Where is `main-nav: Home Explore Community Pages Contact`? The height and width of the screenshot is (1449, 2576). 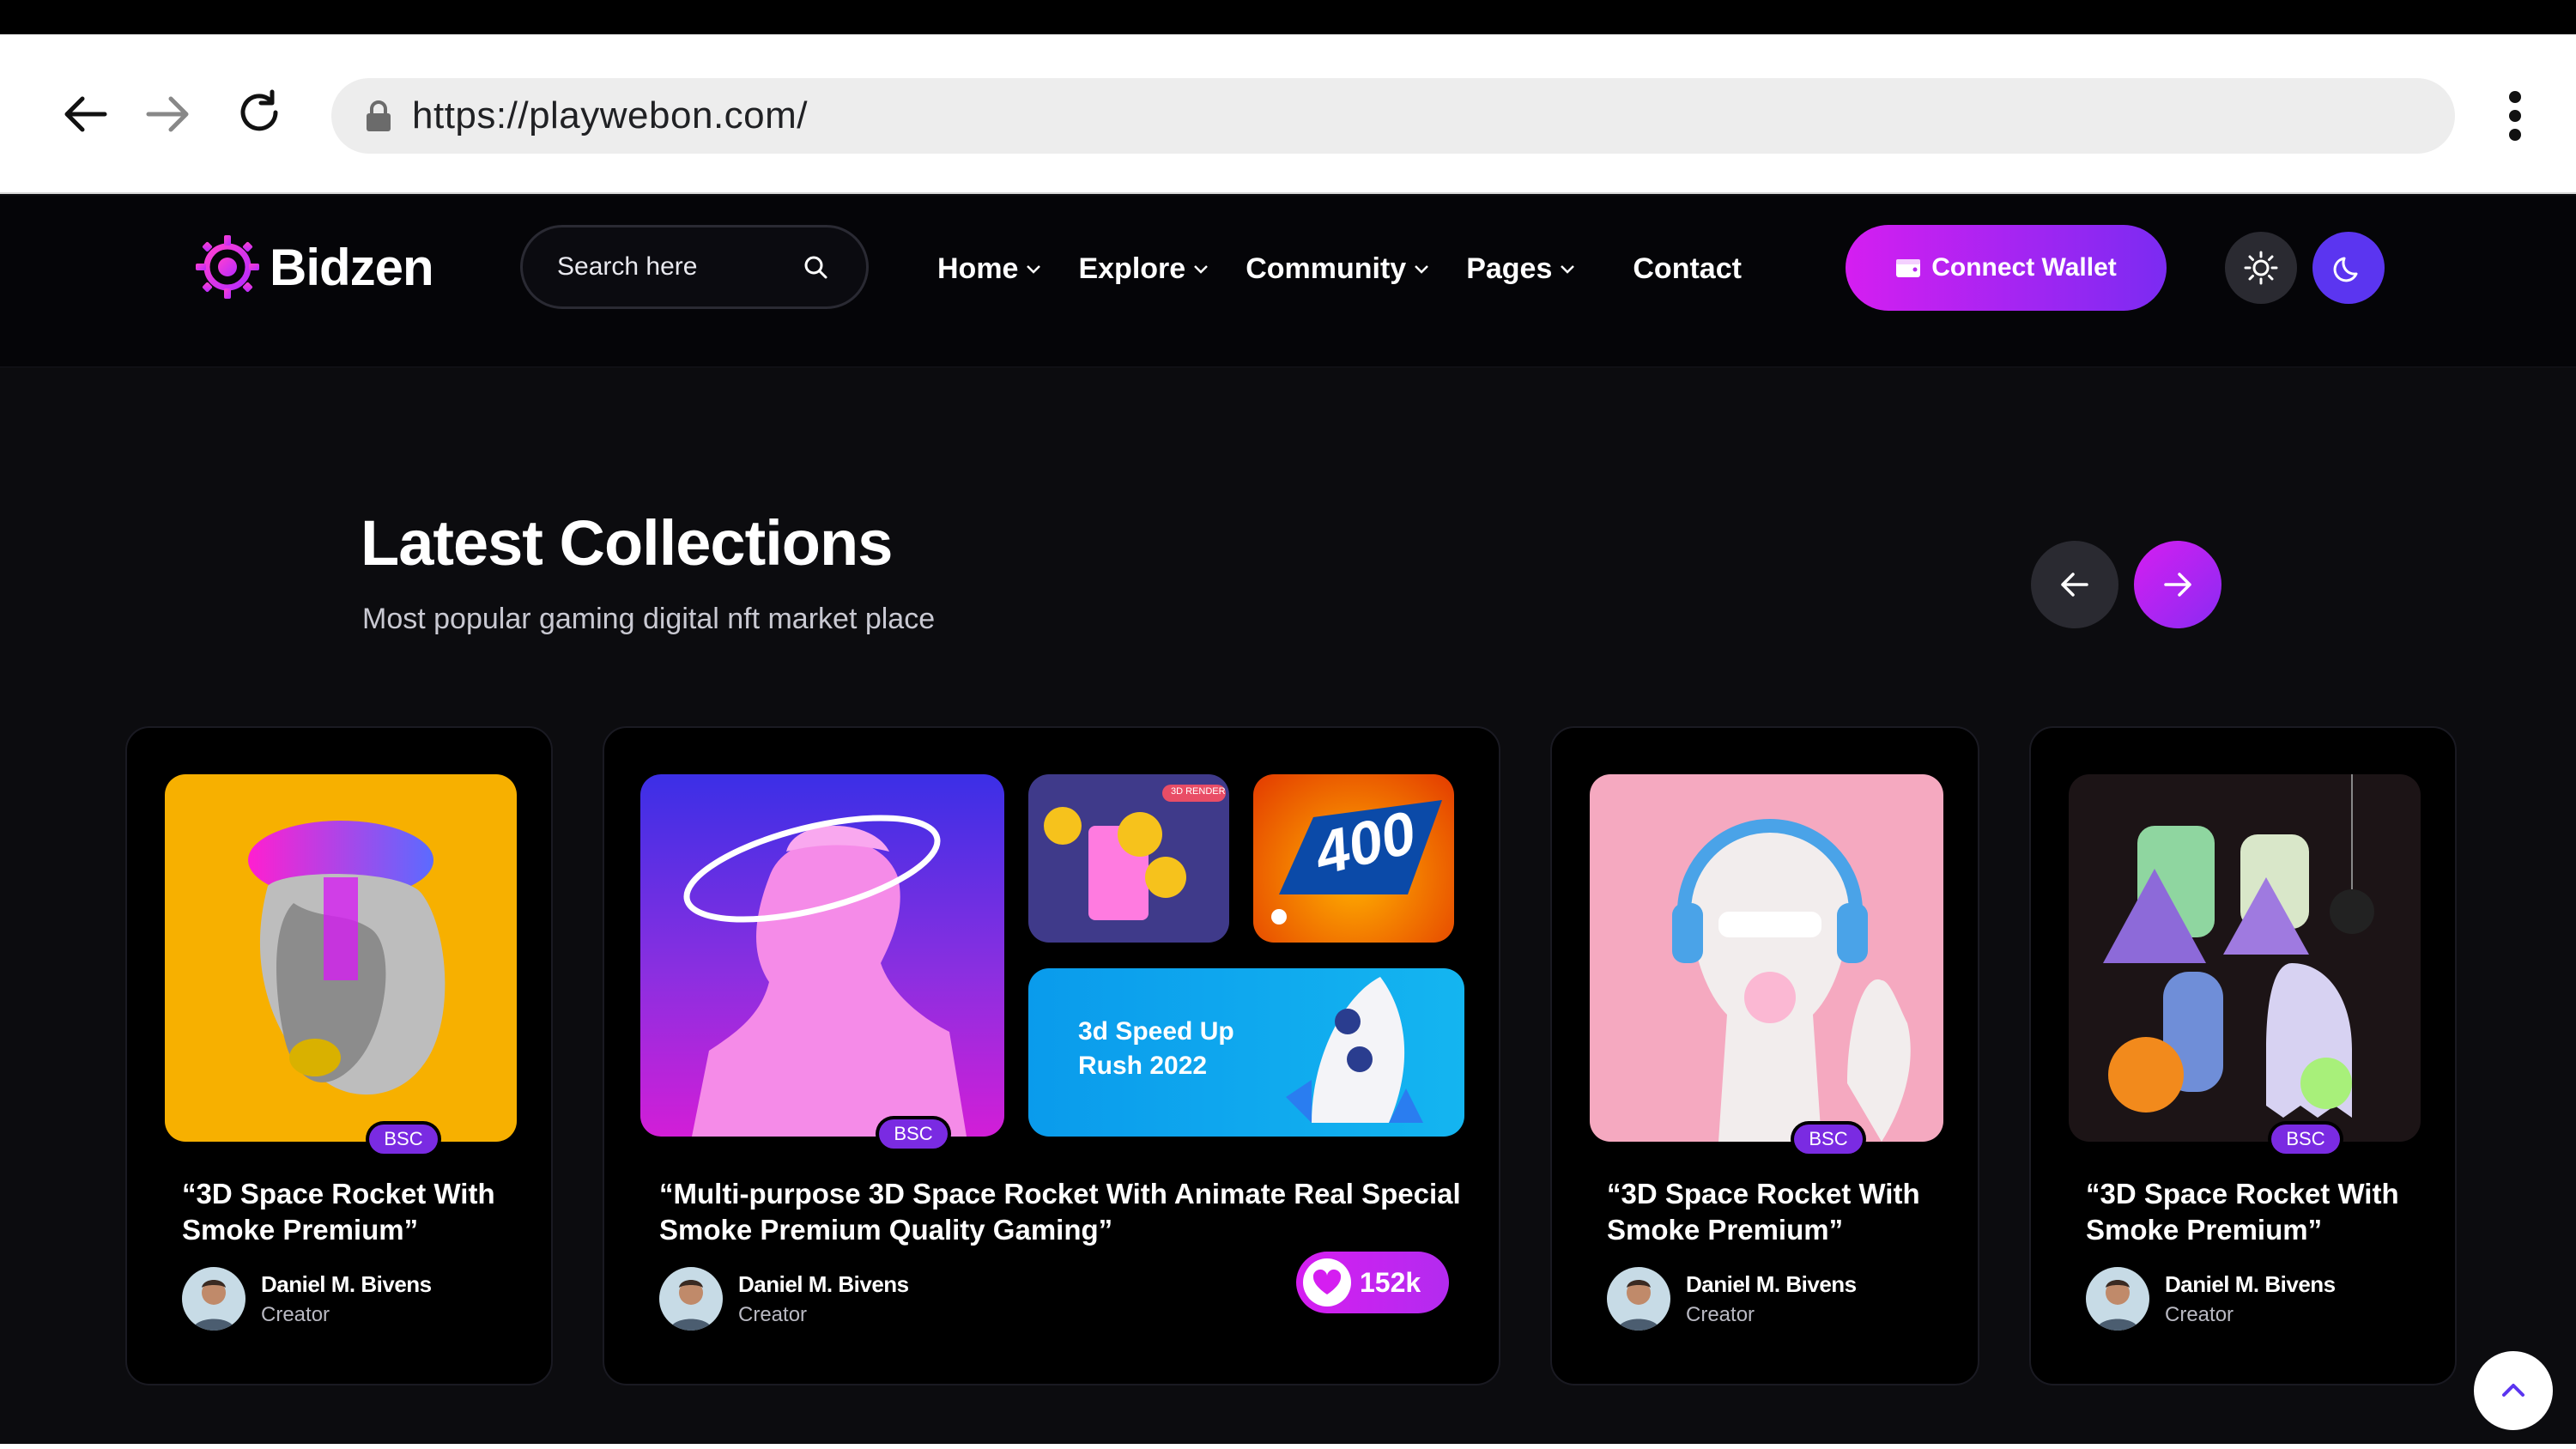
main-nav: Home Explore Community Pages Contact is located at coordinates (1339, 268).